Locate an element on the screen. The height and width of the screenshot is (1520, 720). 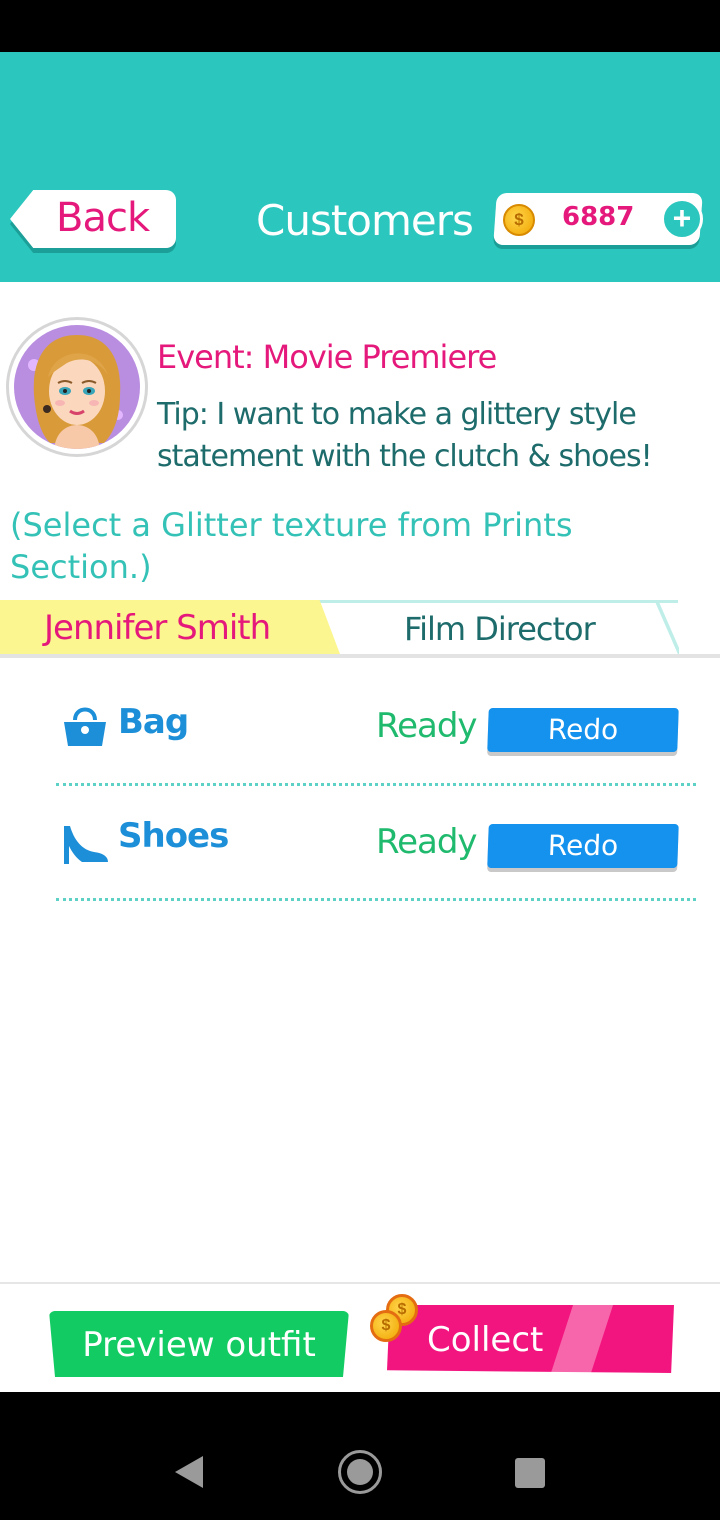
collect-reward-button: Collect Reward is located at coordinates (530, 1339).